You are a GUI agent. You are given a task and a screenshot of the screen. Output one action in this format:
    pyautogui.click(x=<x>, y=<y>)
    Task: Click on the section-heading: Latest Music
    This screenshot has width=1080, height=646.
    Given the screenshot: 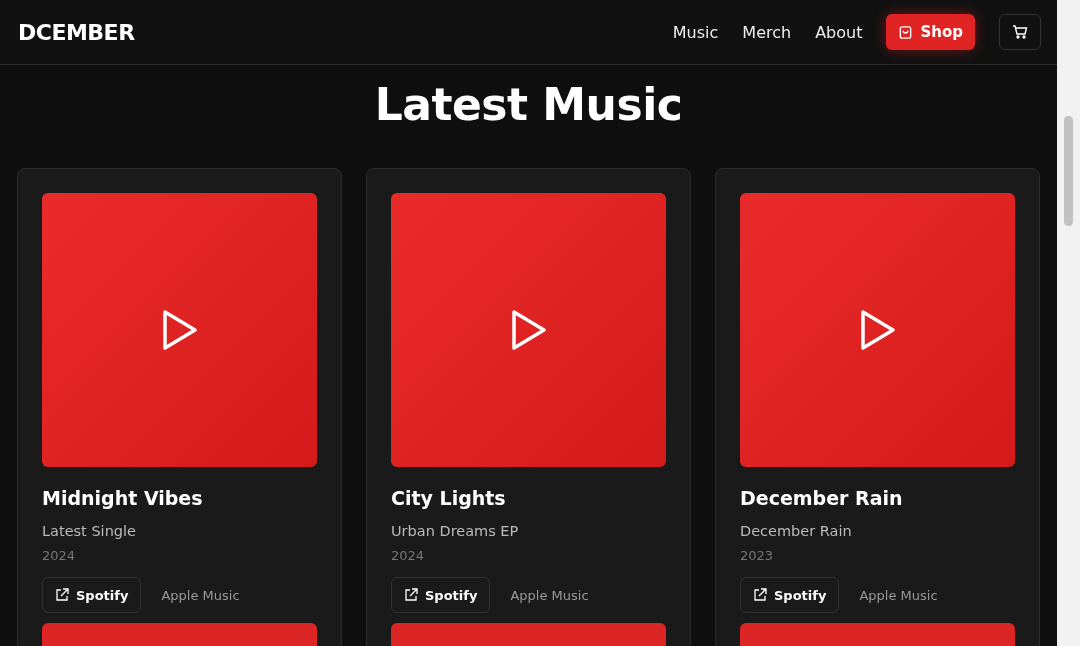 What is the action you would take?
    pyautogui.click(x=528, y=104)
    